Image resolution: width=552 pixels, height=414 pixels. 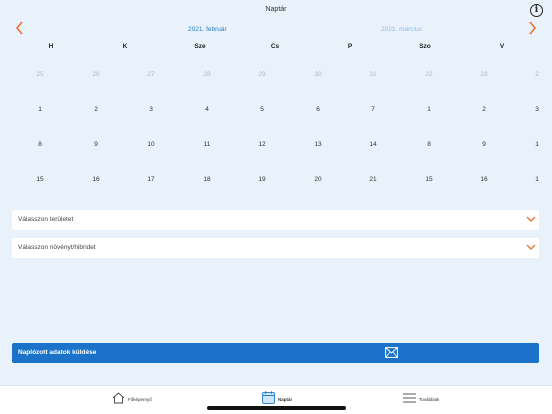 I want to click on calendar-day: 19, so click(x=261, y=179).